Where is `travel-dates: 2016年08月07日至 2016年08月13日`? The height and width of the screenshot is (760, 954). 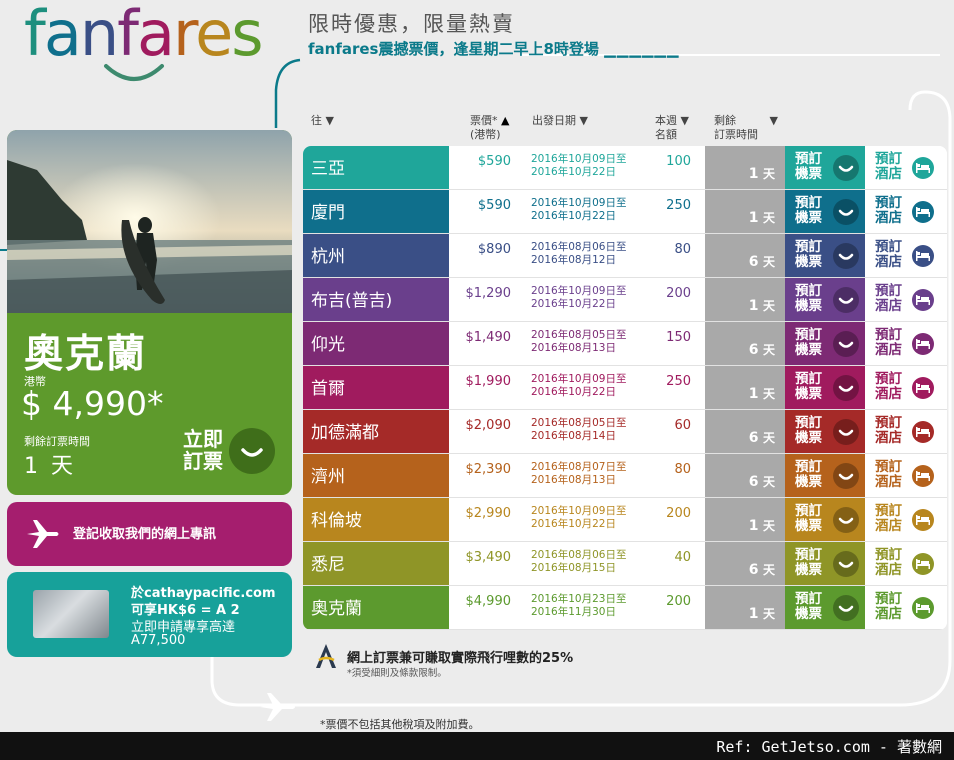 travel-dates: 2016年08月07日至 2016年08月13日 is located at coordinates (578, 474).